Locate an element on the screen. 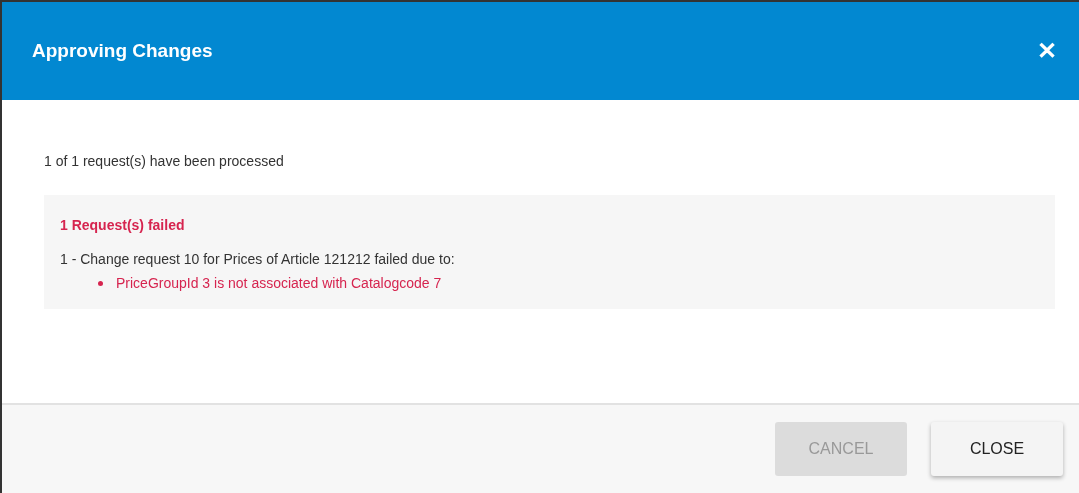 Image resolution: width=1079 pixels, height=493 pixels. dialog-title: Approving Changes is located at coordinates (122, 51).